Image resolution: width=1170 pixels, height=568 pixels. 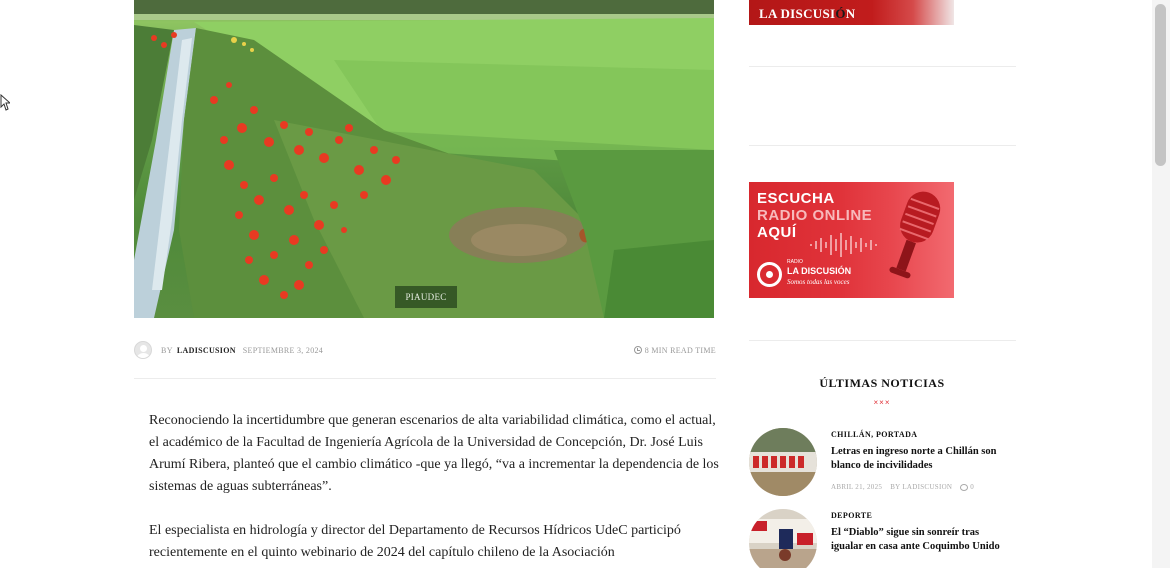 What do you see at coordinates (769, 274) in the screenshot?
I see `radio-logo-icon` at bounding box center [769, 274].